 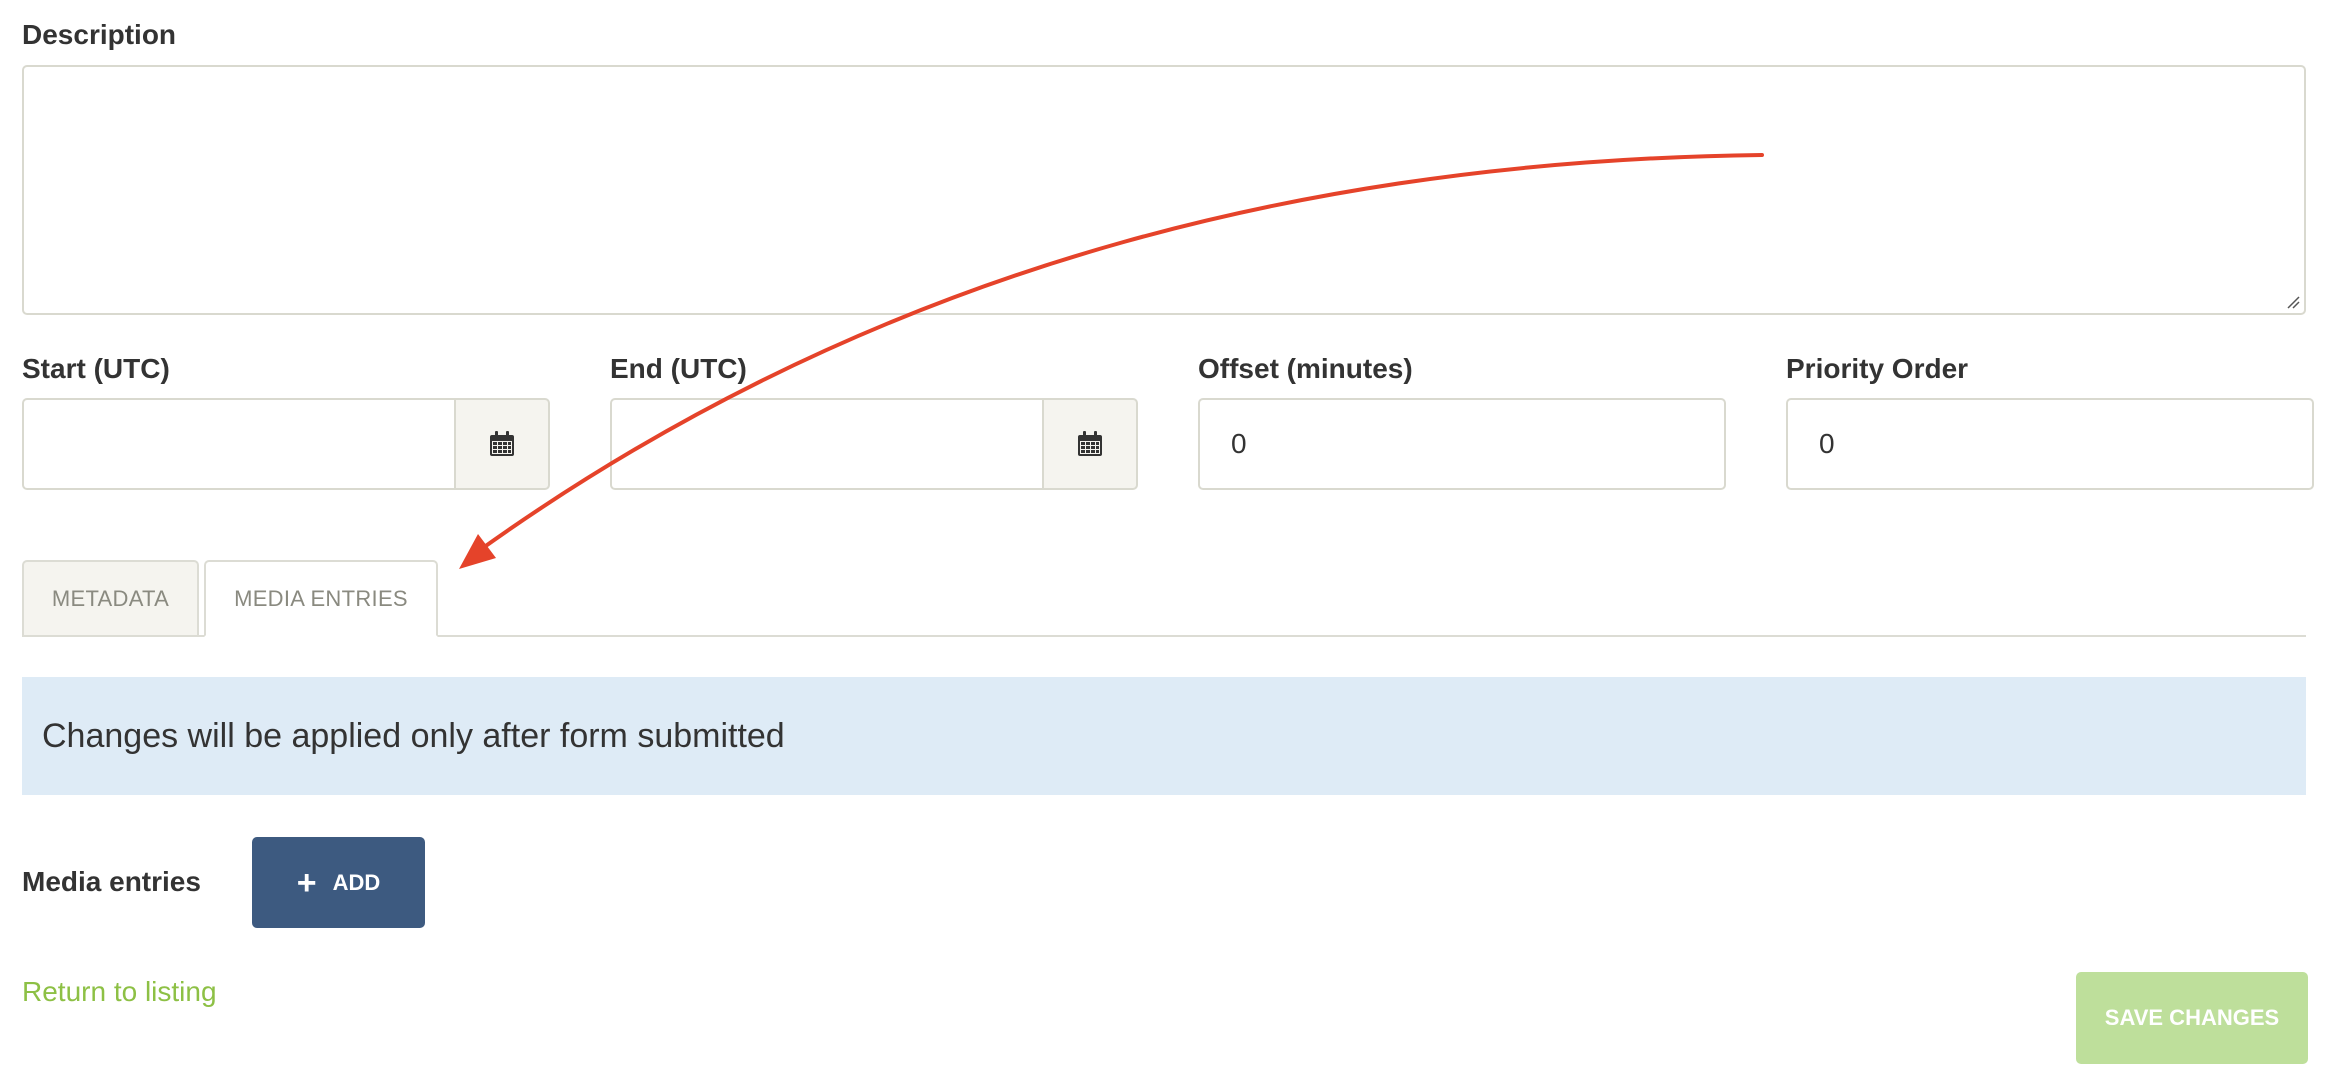 I want to click on offset-input: 0, so click(x=1462, y=444).